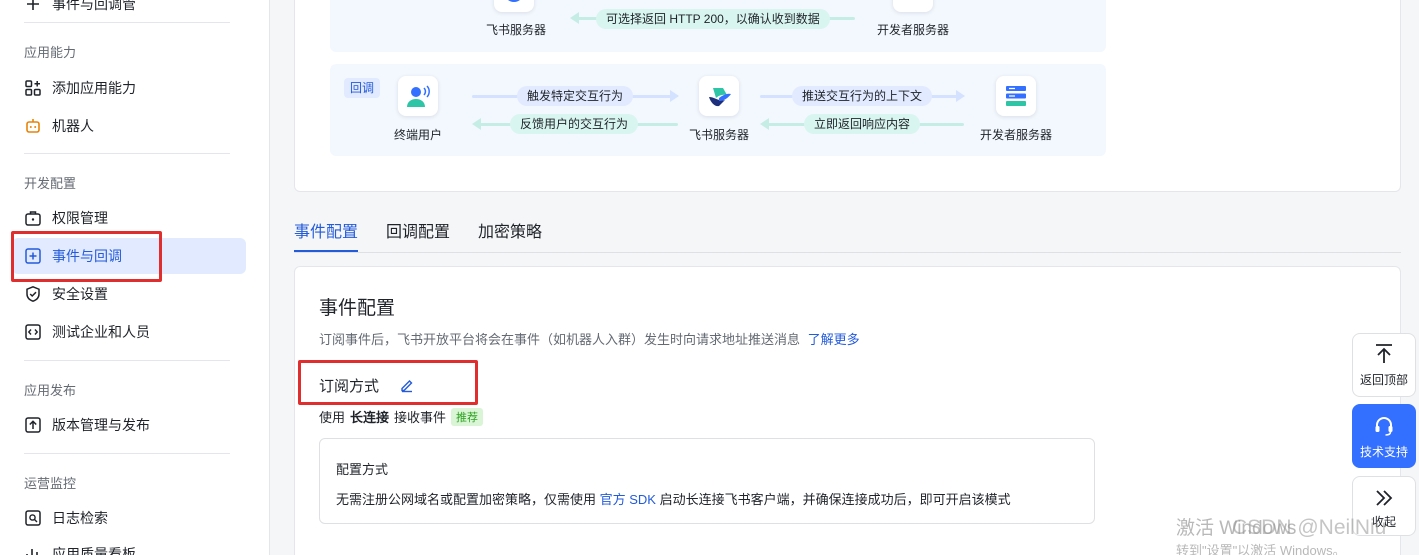  What do you see at coordinates (1384, 426) in the screenshot?
I see `headset-icon` at bounding box center [1384, 426].